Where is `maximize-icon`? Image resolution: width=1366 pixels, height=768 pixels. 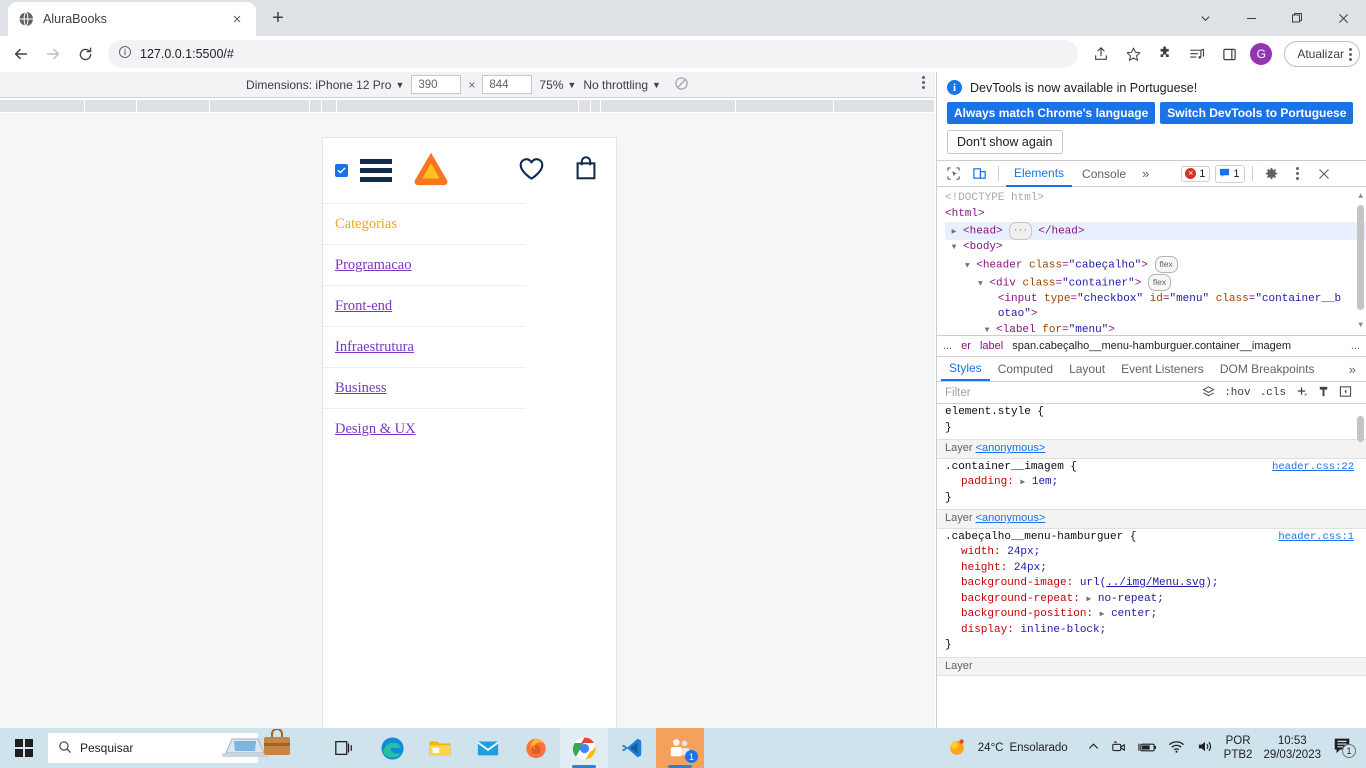
maximize-icon is located at coordinates (1297, 18).